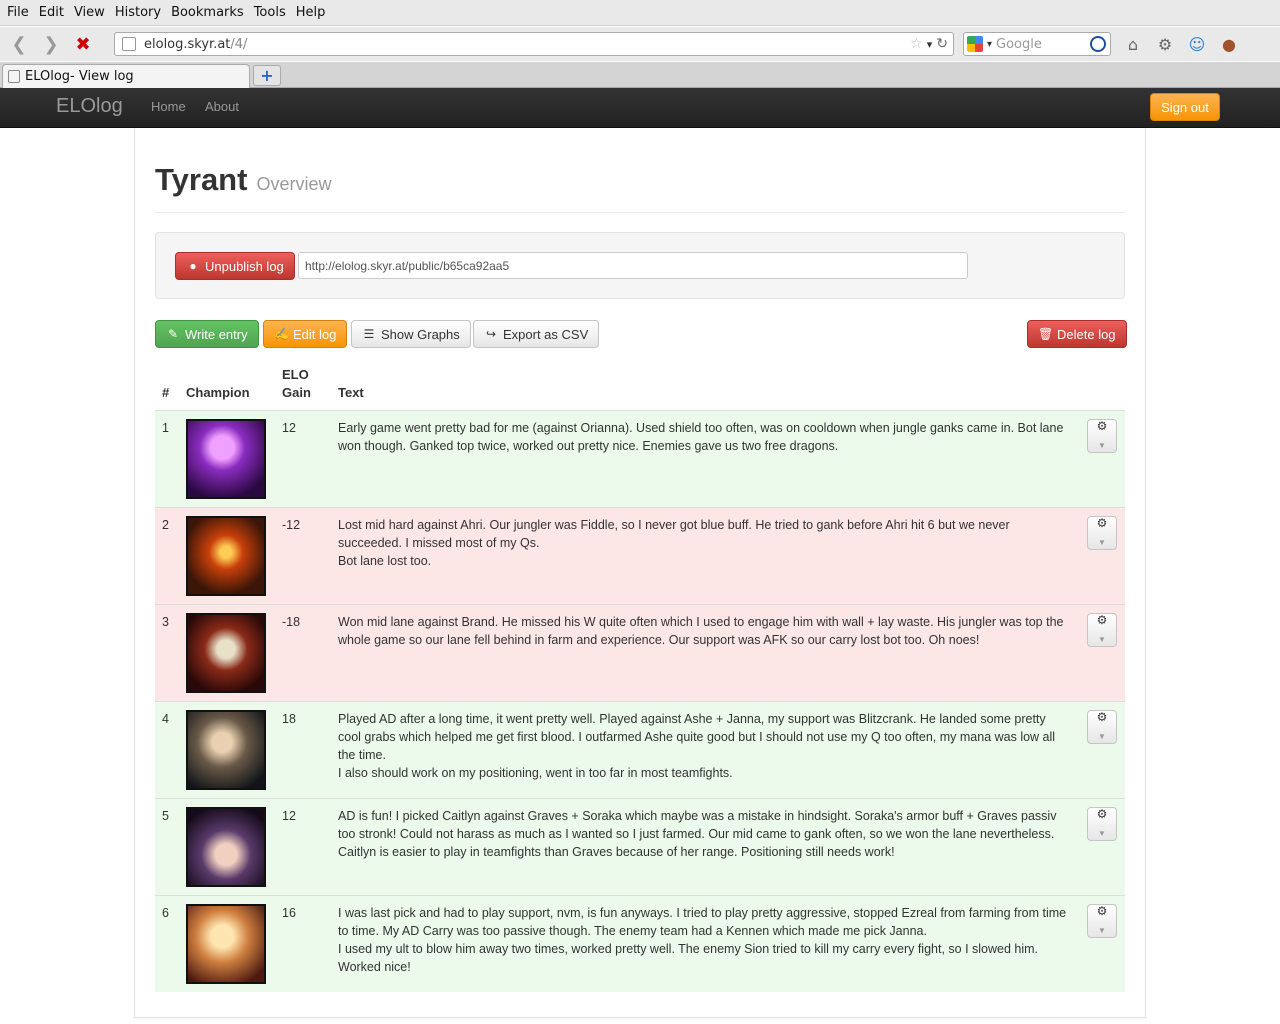 The width and height of the screenshot is (1280, 1024). What do you see at coordinates (235, 266) in the screenshot?
I see `unpublish-button: ● Unpublish log` at bounding box center [235, 266].